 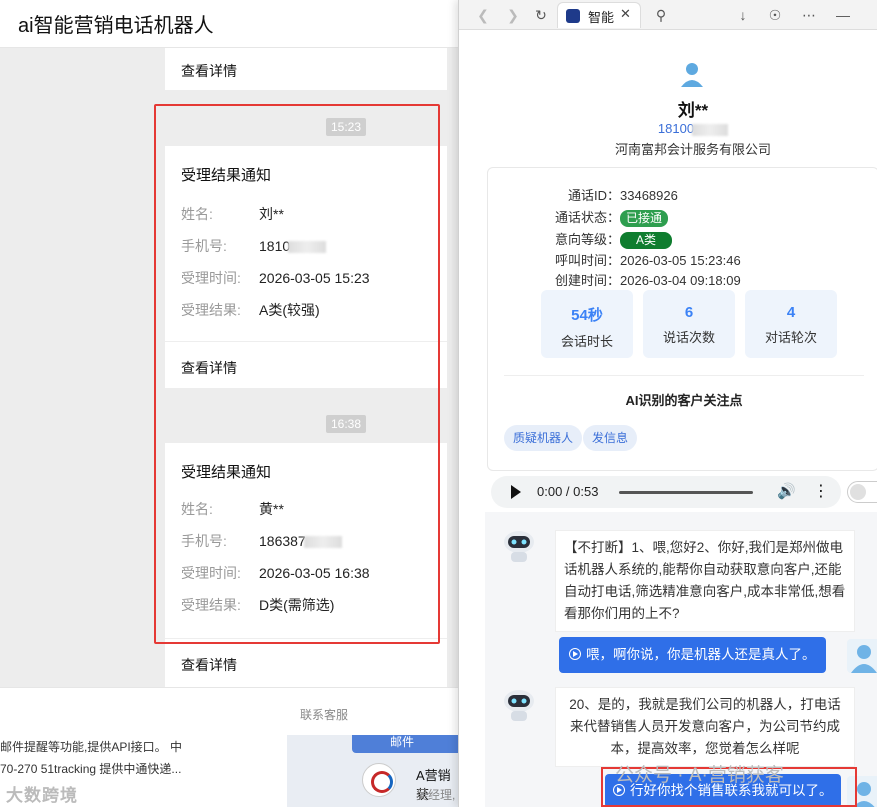 I want to click on more-options-icon: ⋮, so click(x=821, y=491).